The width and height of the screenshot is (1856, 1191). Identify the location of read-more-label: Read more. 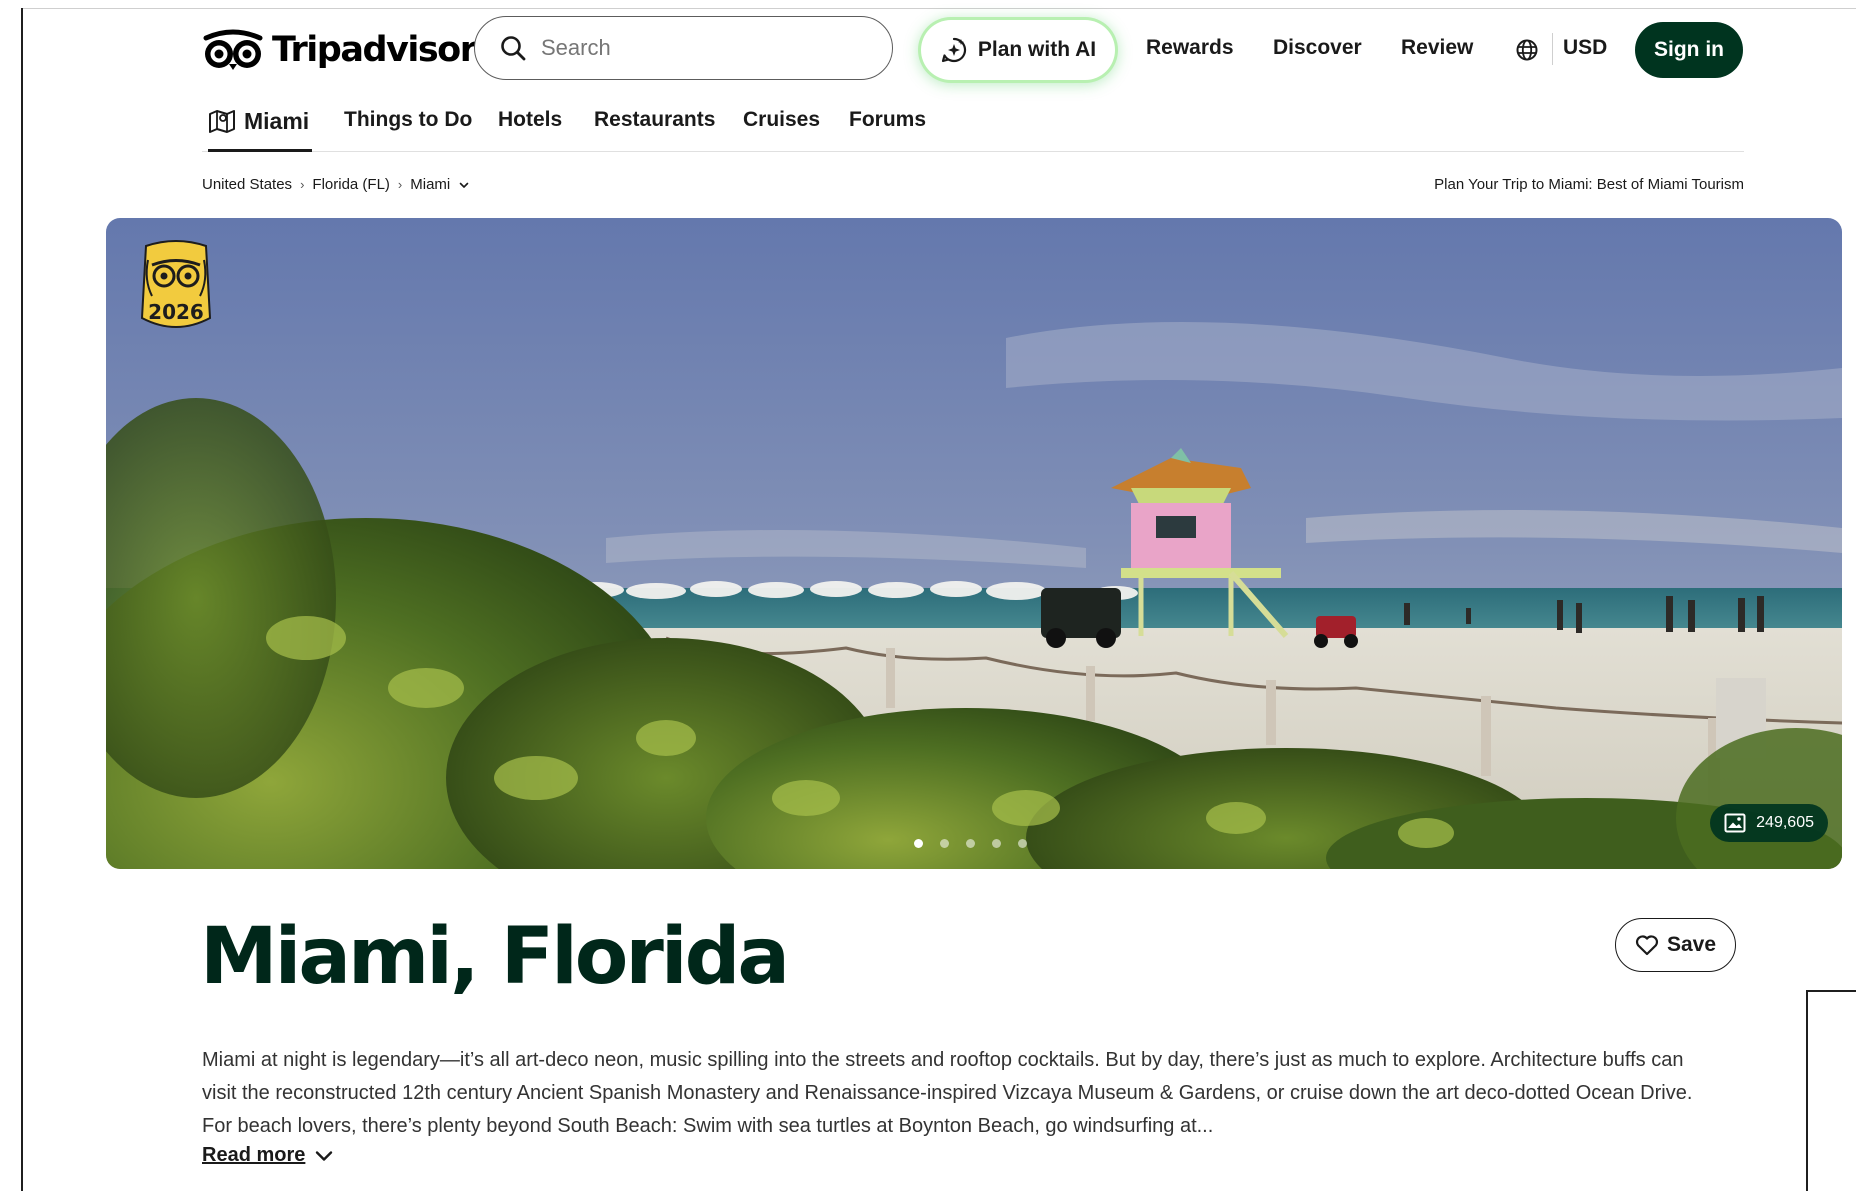
(254, 1155).